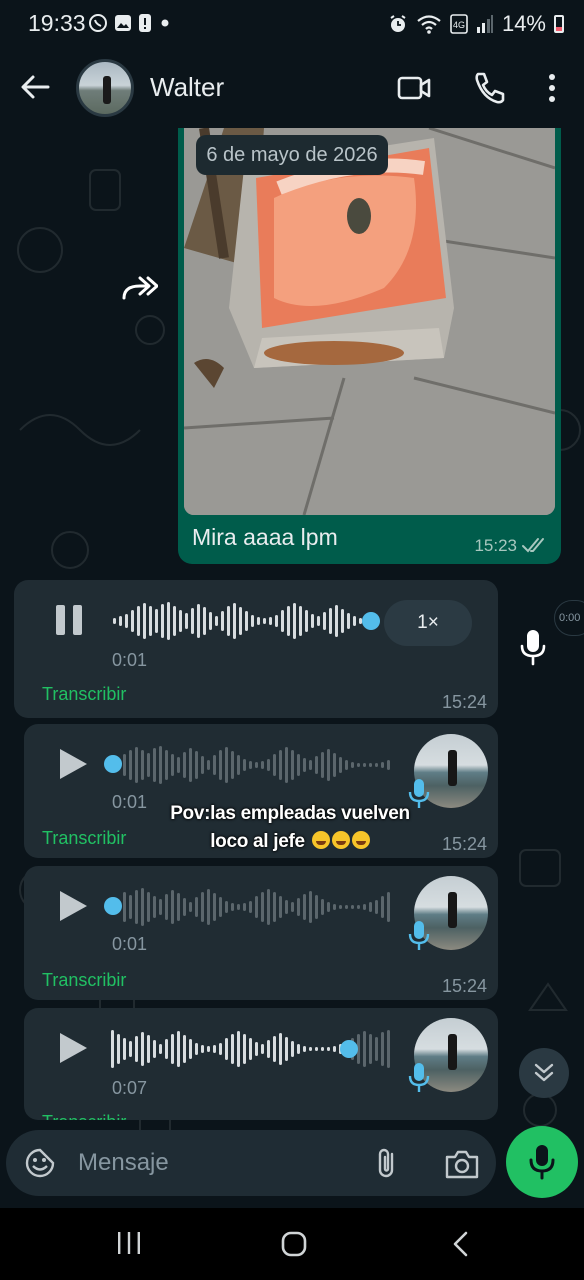  Describe the element at coordinates (428, 623) in the screenshot. I see `playback-speed-button: 1×` at that location.